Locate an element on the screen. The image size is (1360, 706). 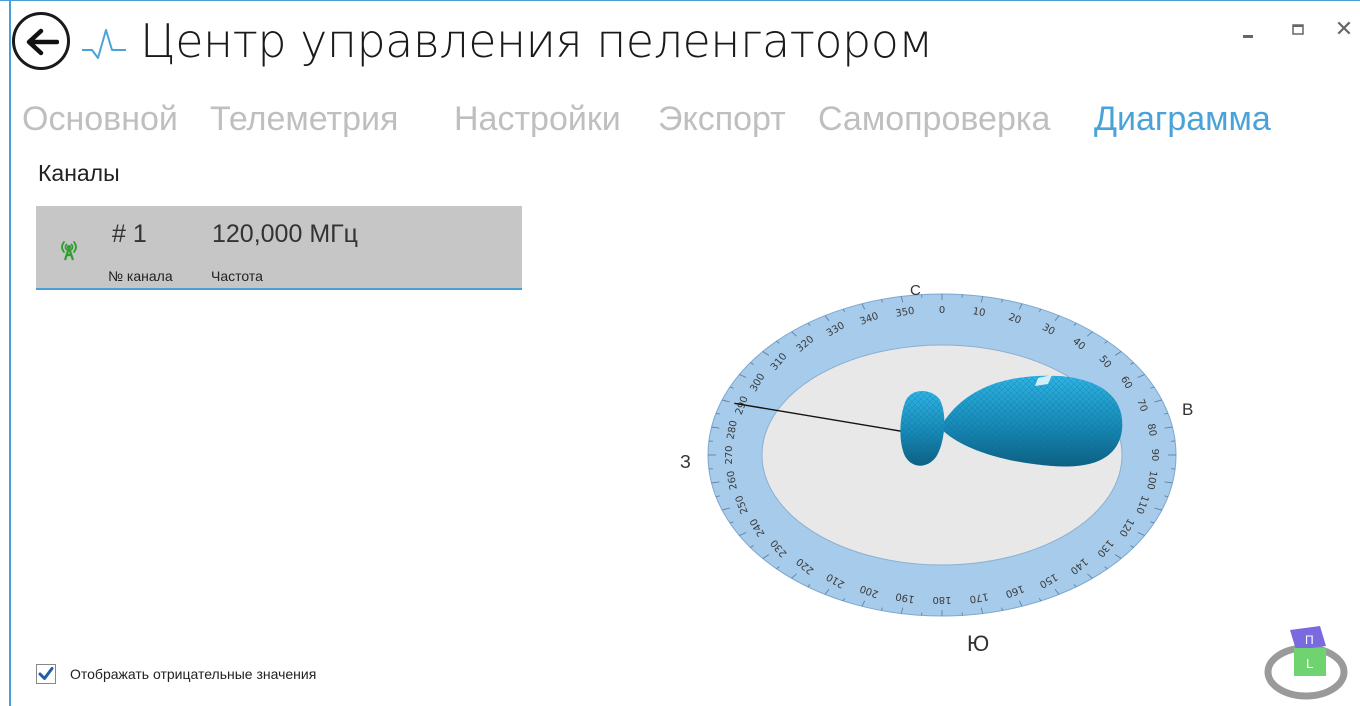
arrow-left-icon is located at coordinates (42, 42).